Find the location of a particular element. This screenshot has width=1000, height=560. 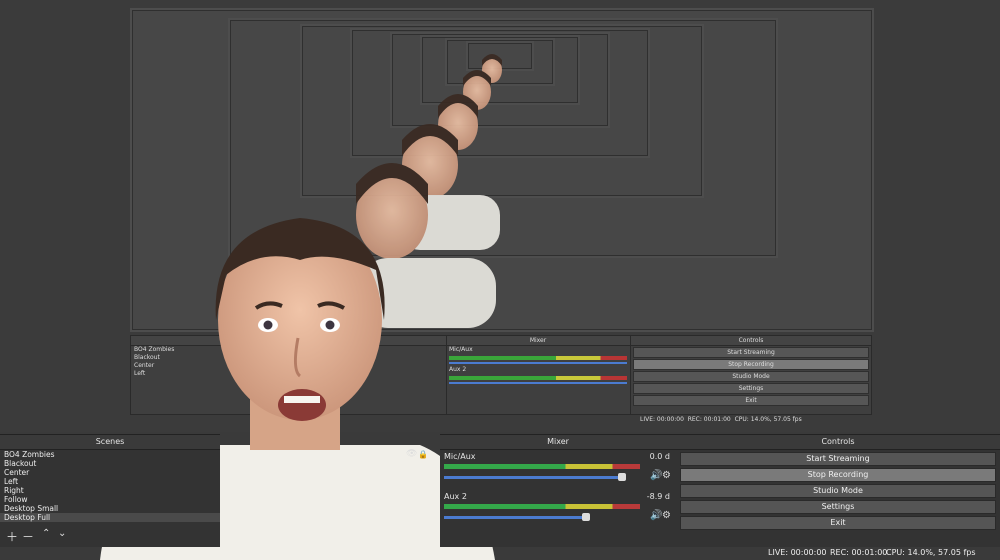

chevron-down-icon: ⌄ is located at coordinates (62, 533).